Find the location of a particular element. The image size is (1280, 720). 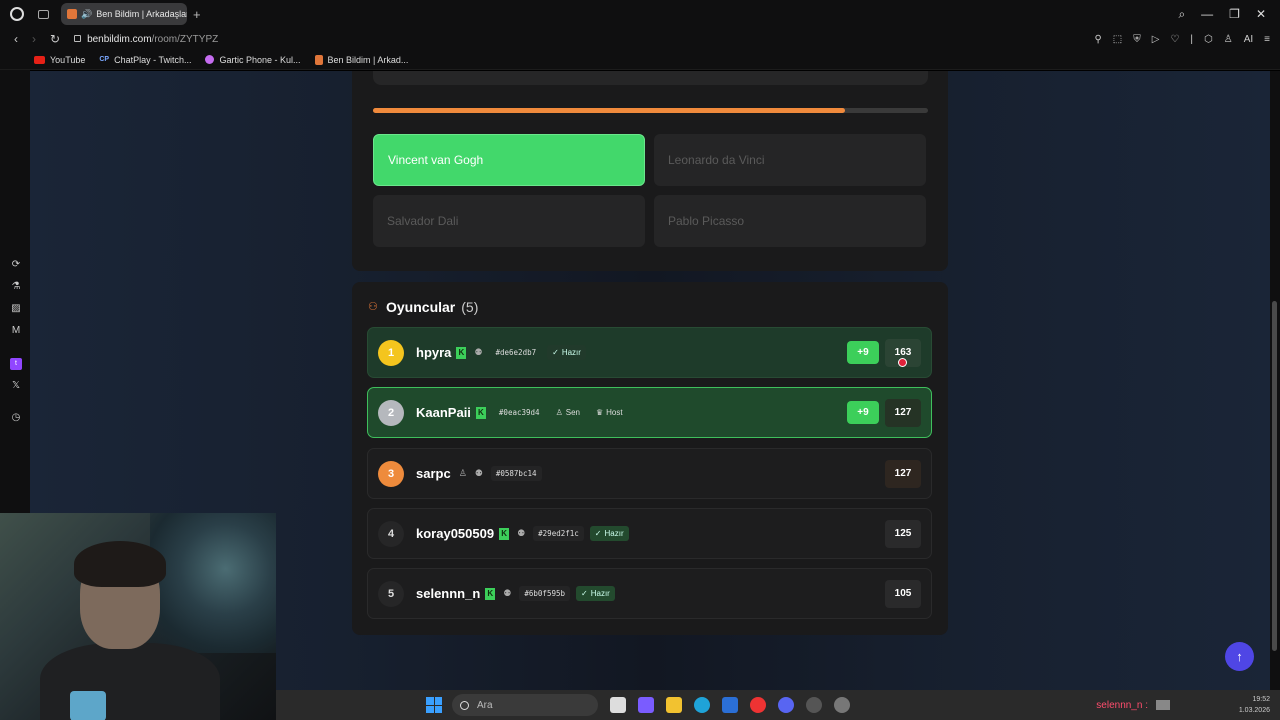

minimize-icon: — is located at coordinates (1207, 14).